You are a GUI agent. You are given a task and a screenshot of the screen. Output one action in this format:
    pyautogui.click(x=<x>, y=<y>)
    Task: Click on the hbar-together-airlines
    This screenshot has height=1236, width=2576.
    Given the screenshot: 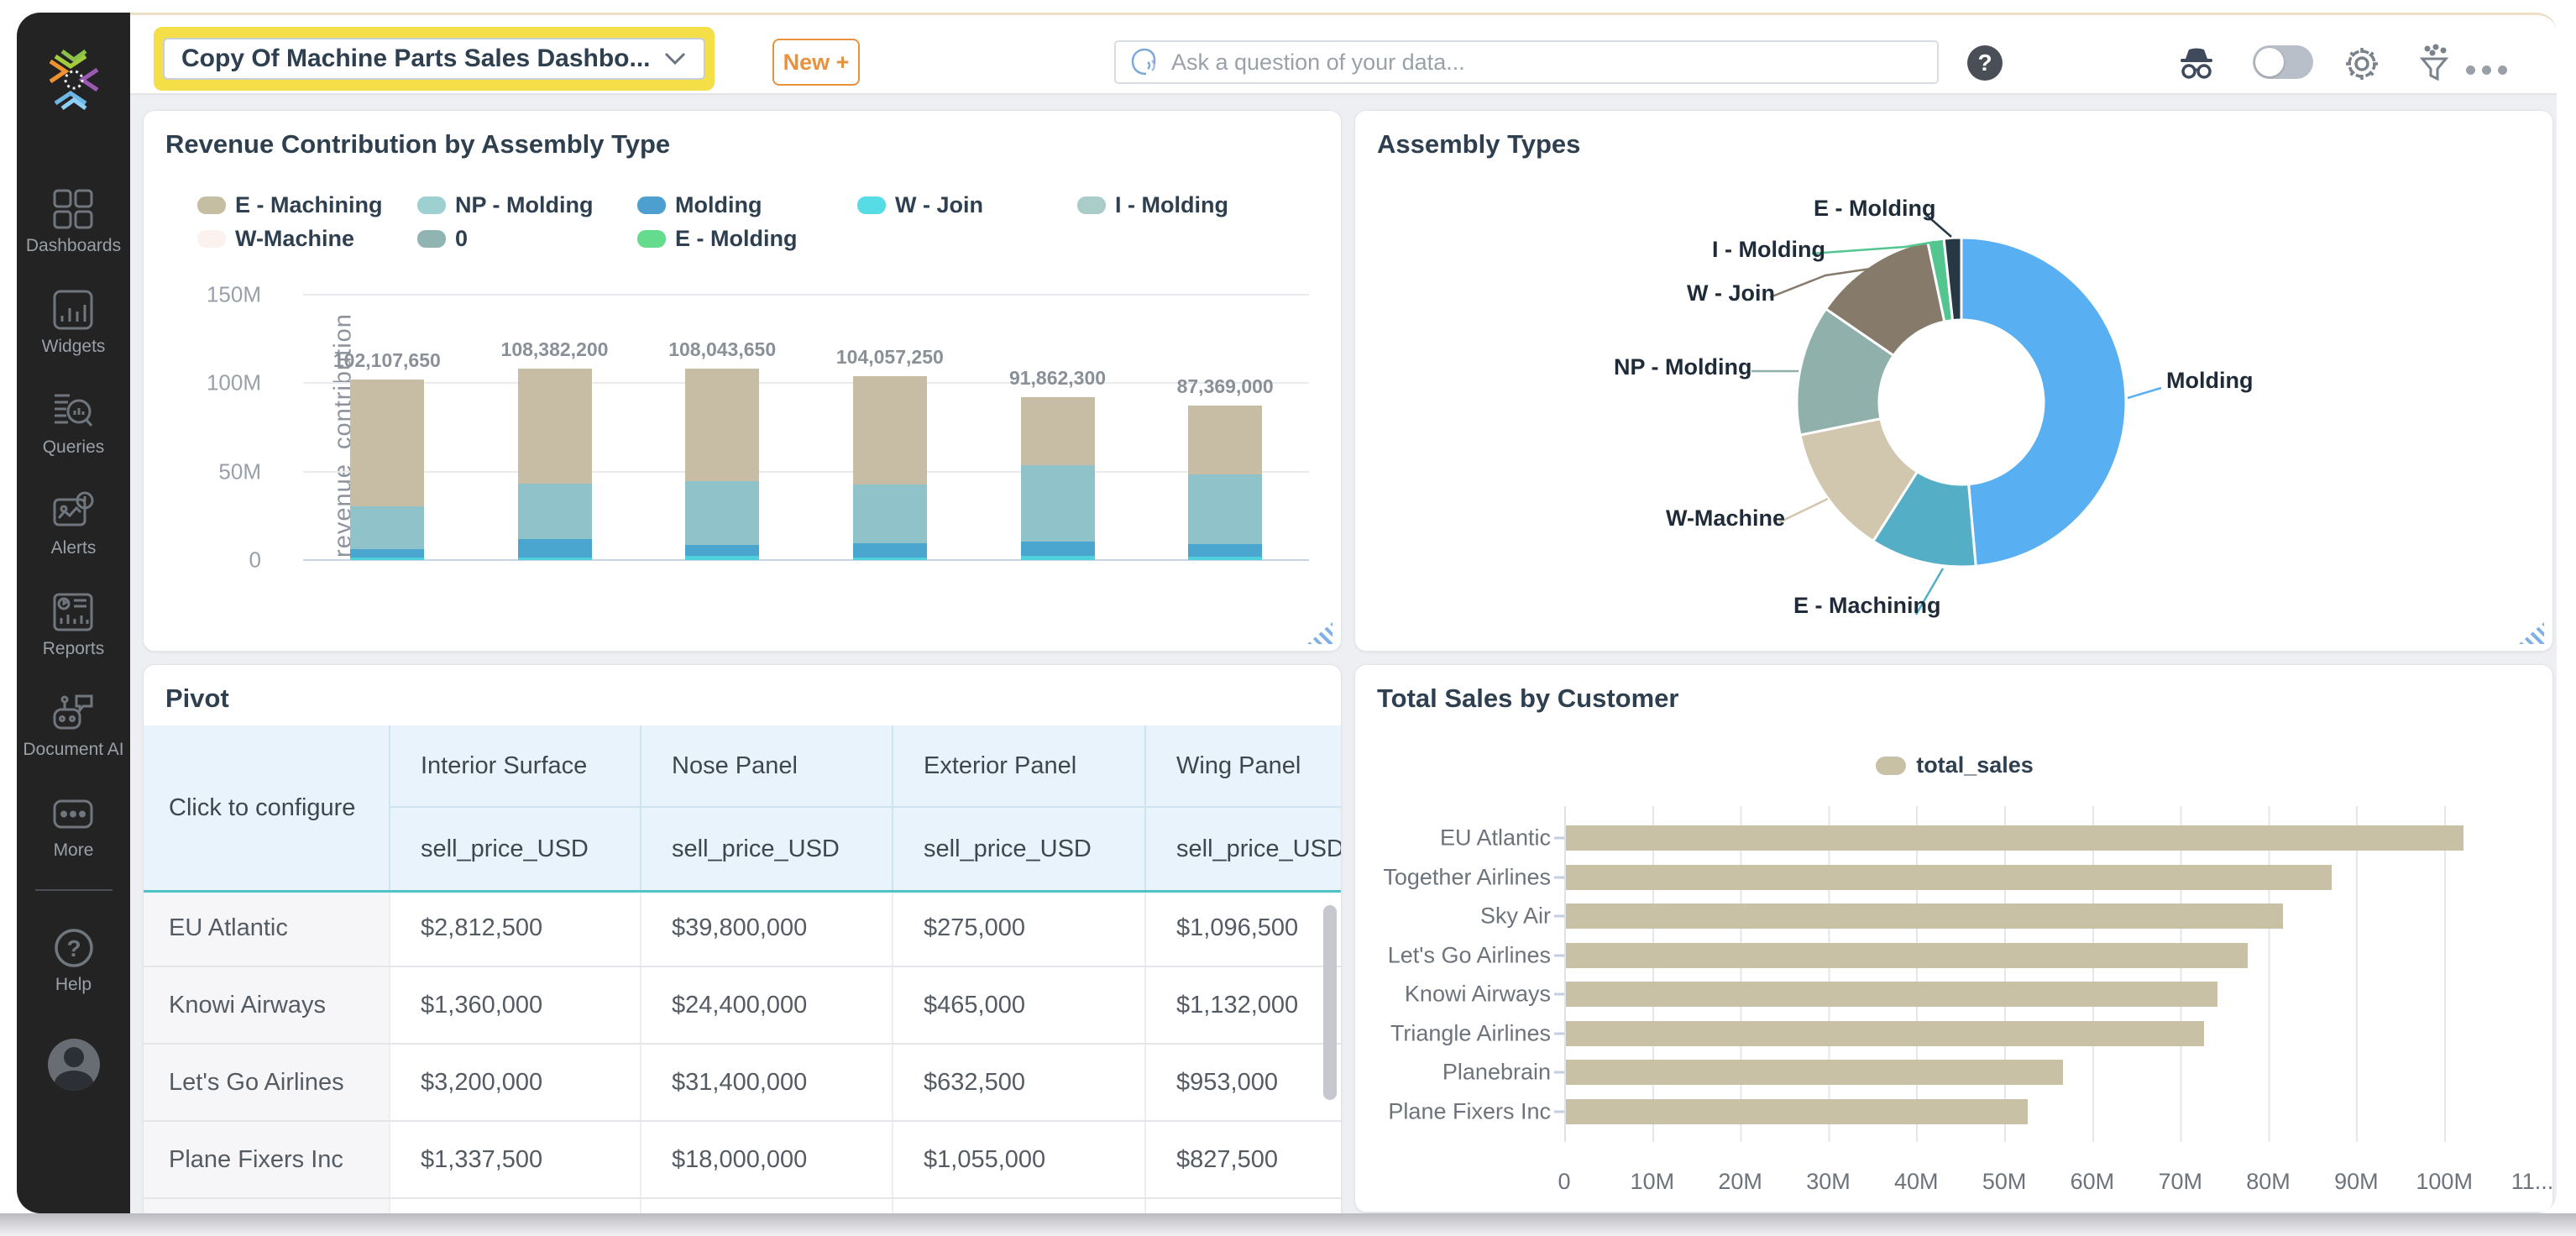 What is the action you would take?
    pyautogui.click(x=1949, y=877)
    